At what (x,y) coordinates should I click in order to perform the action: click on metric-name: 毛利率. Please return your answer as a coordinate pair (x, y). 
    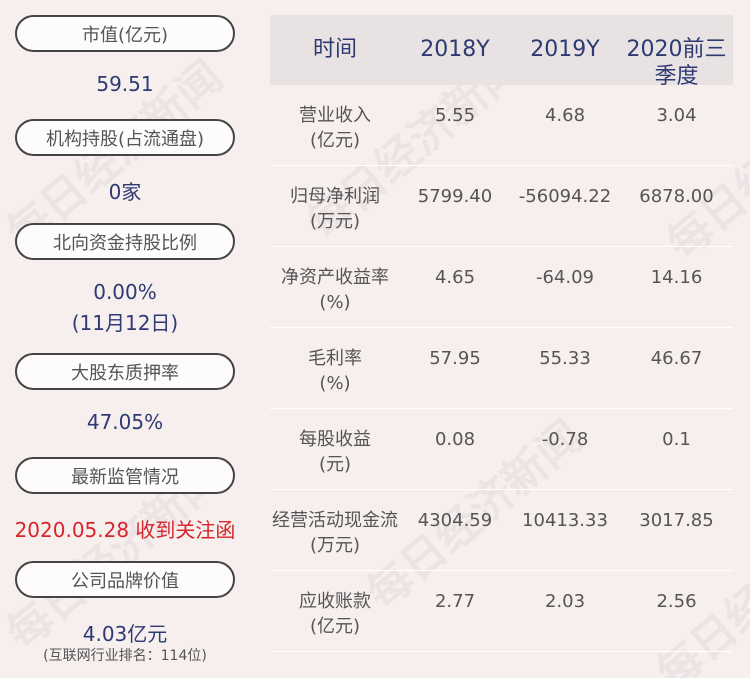
    Looking at the image, I should click on (335, 358).